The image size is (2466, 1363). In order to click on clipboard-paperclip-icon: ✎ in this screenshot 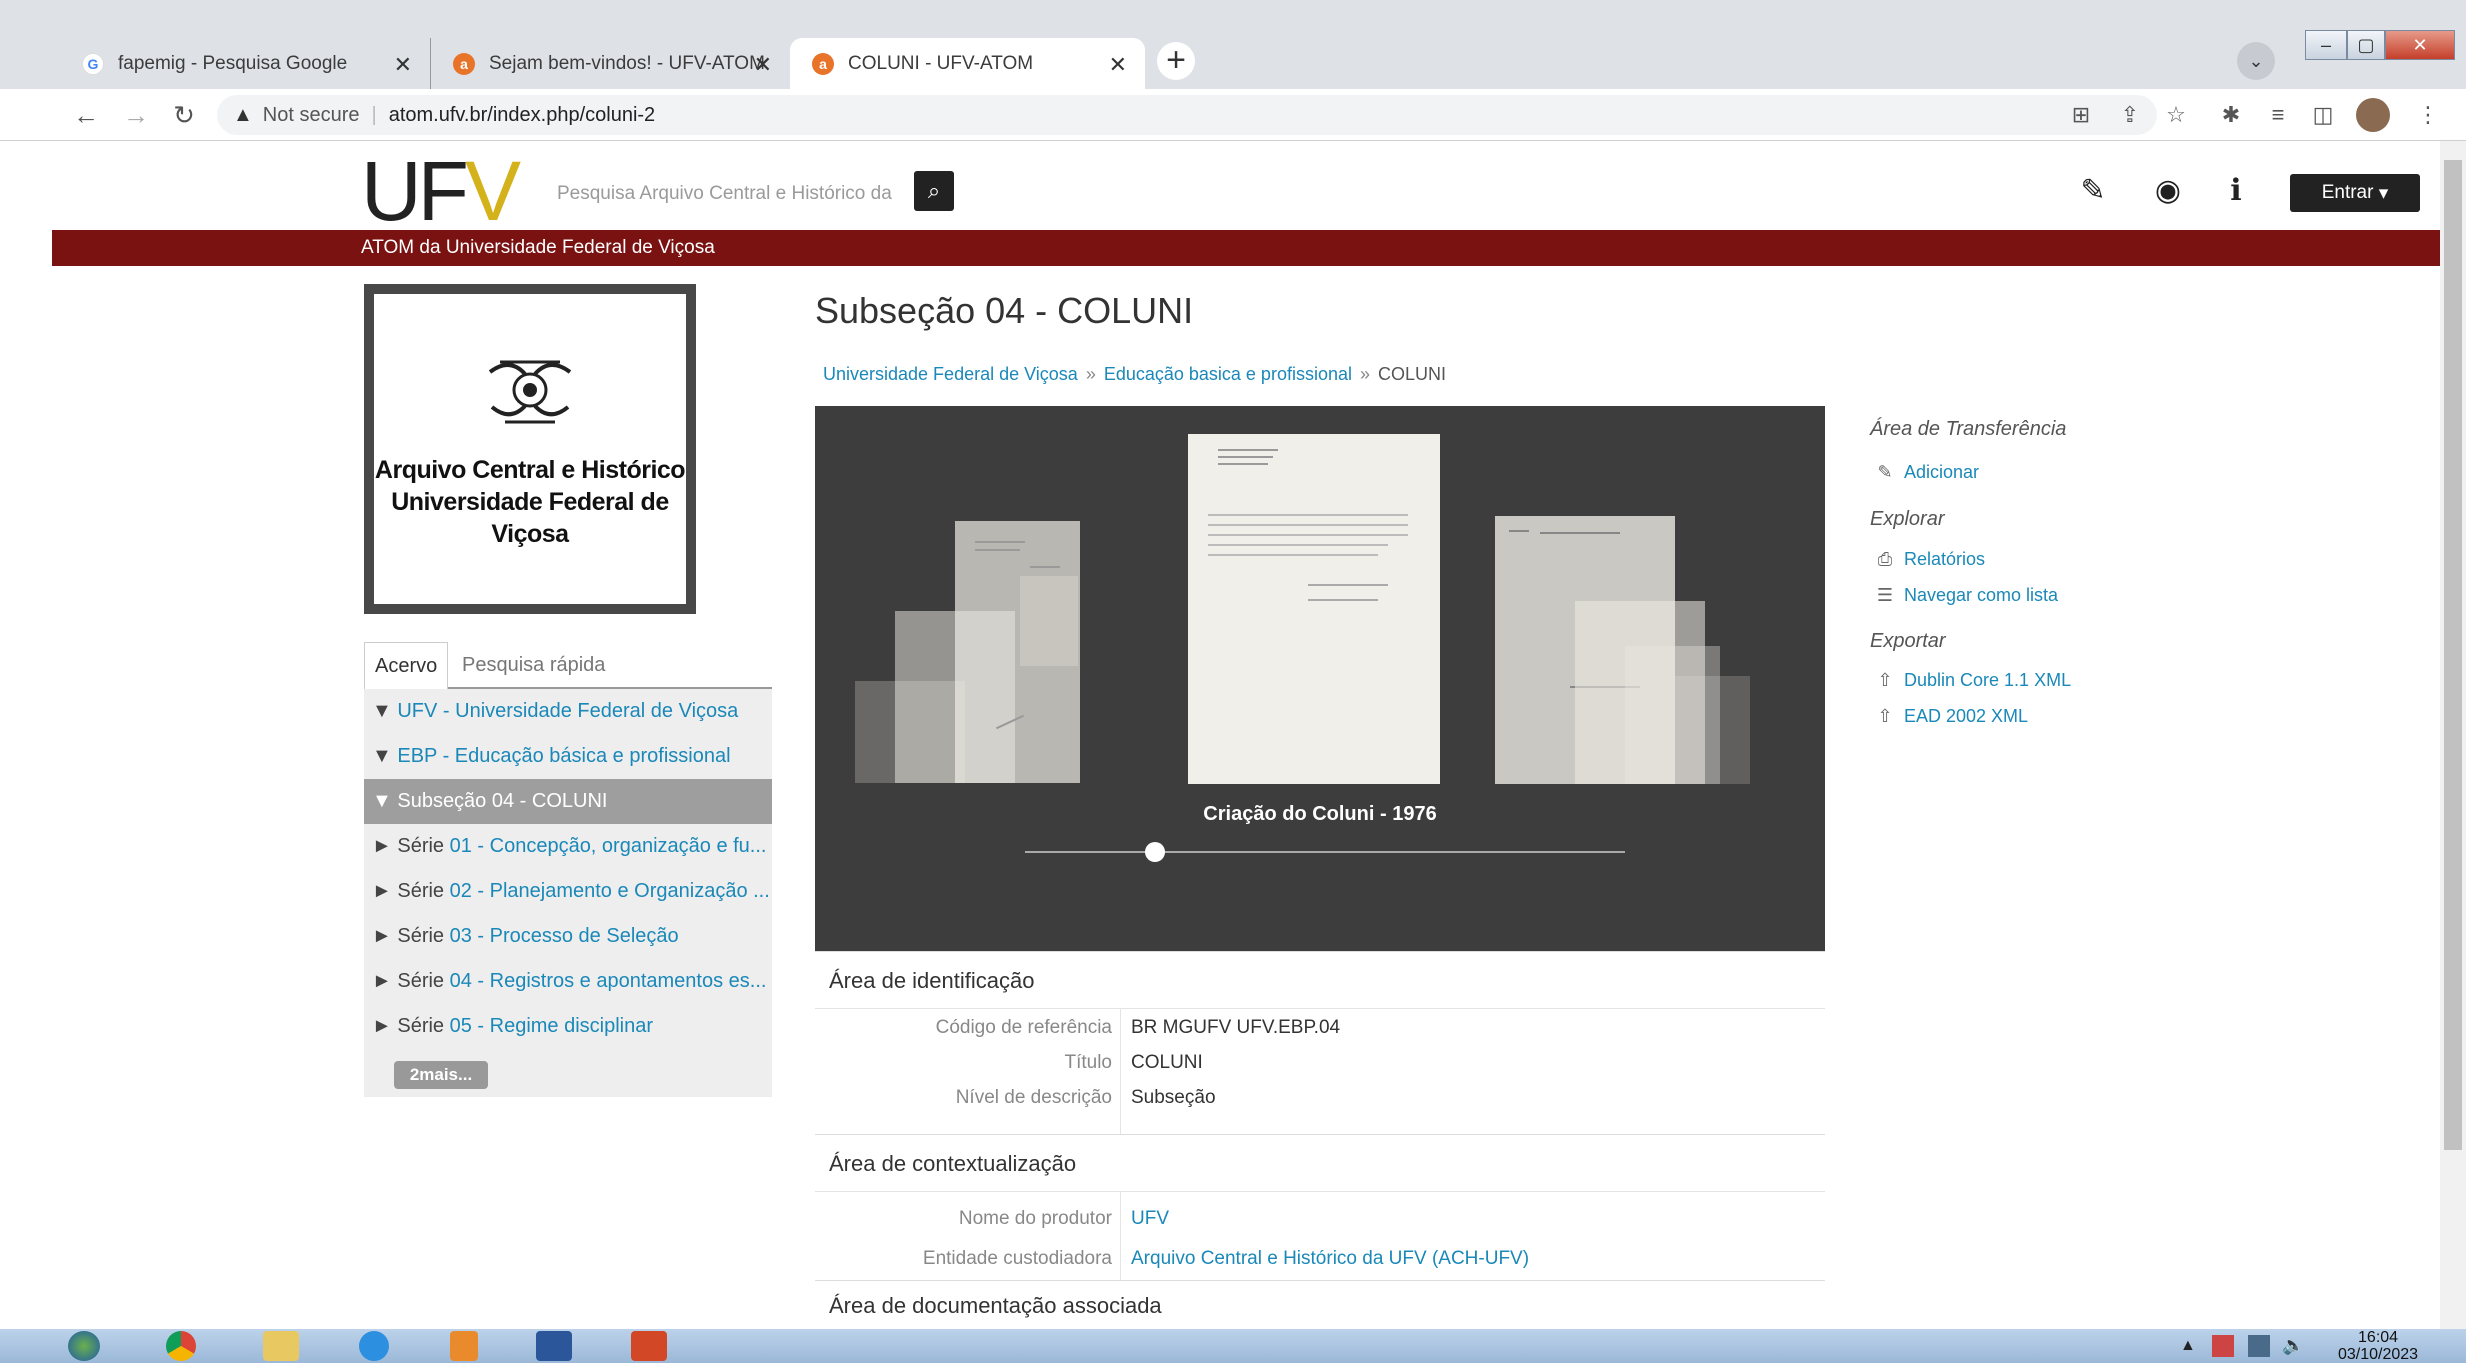, I will do `click(2093, 191)`.